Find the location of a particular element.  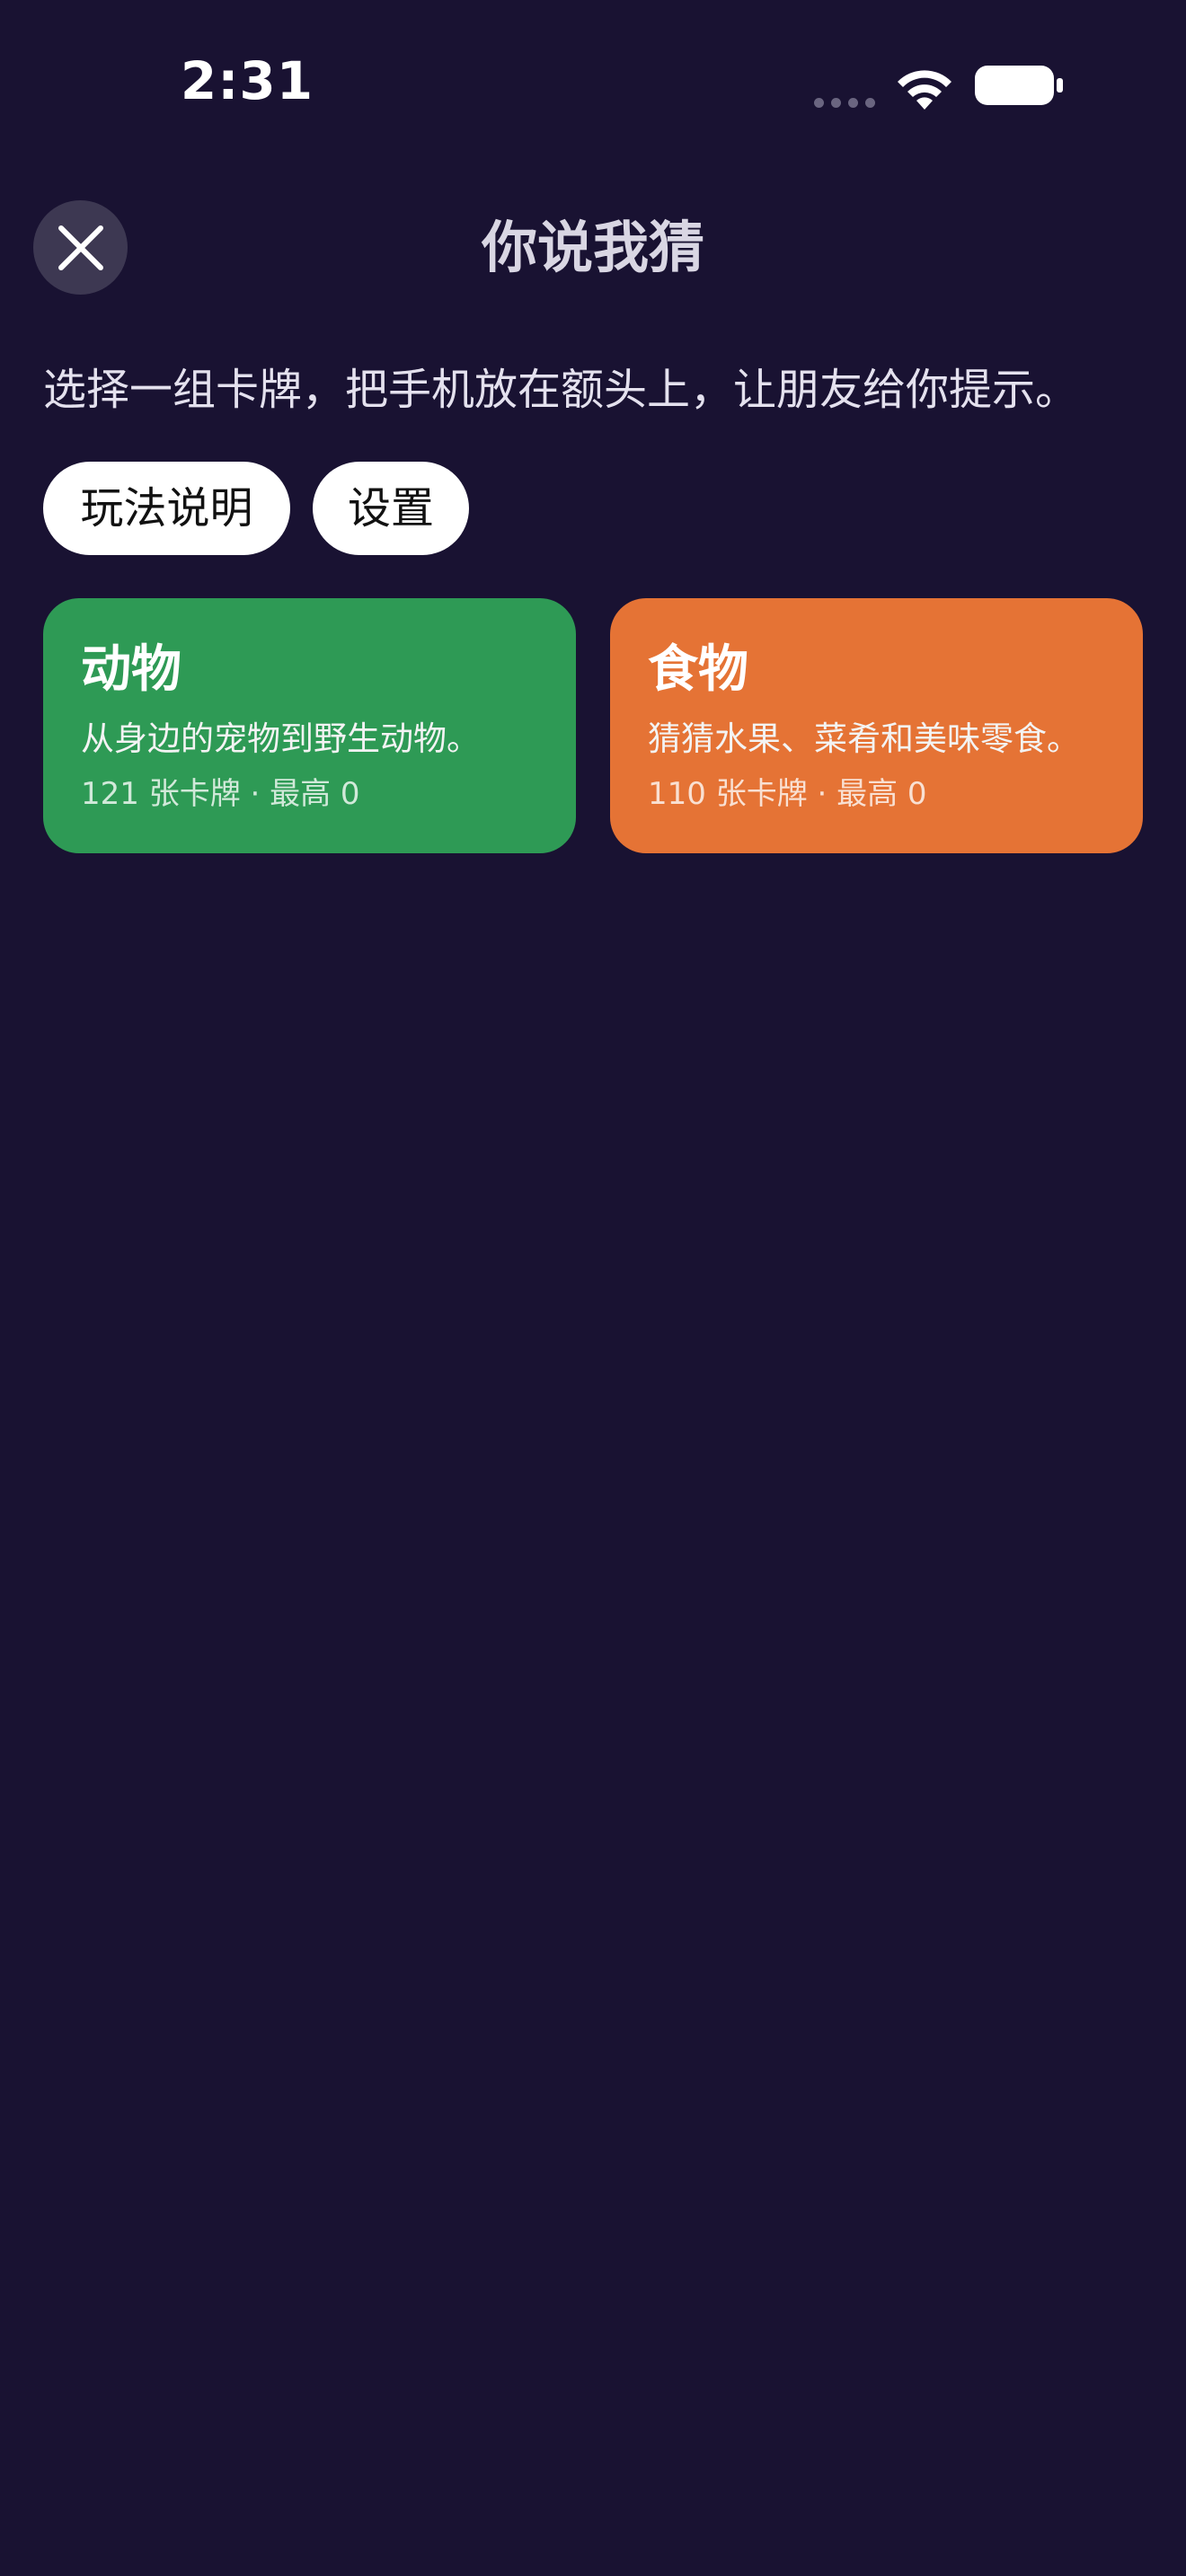

settings-button: 设置 is located at coordinates (391, 508).